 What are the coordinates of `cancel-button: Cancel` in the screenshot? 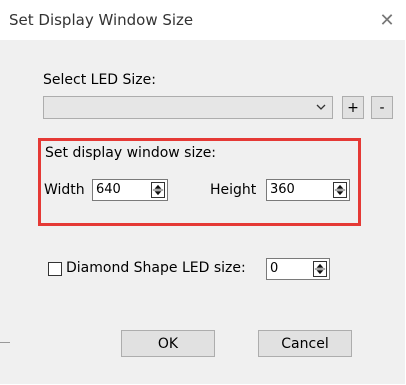 It's located at (305, 343).